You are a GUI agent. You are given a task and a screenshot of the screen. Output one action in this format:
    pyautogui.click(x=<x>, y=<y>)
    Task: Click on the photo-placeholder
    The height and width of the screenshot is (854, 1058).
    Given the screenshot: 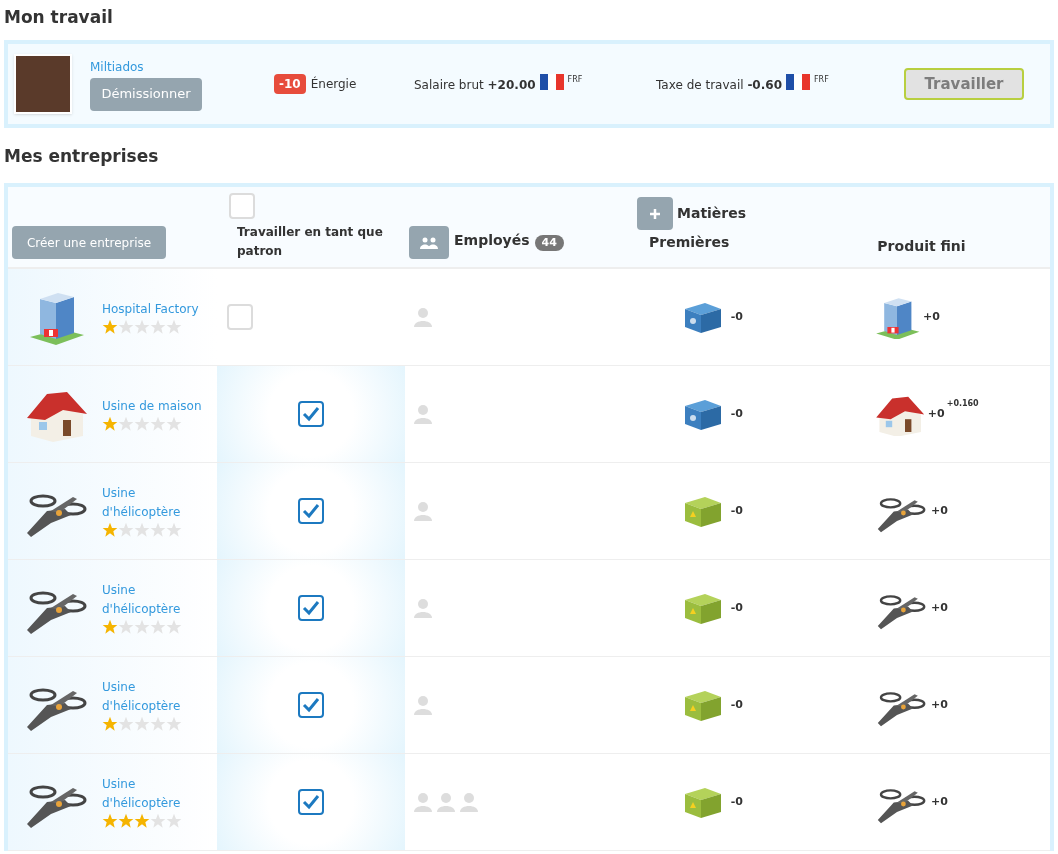 What is the action you would take?
    pyautogui.click(x=43, y=84)
    